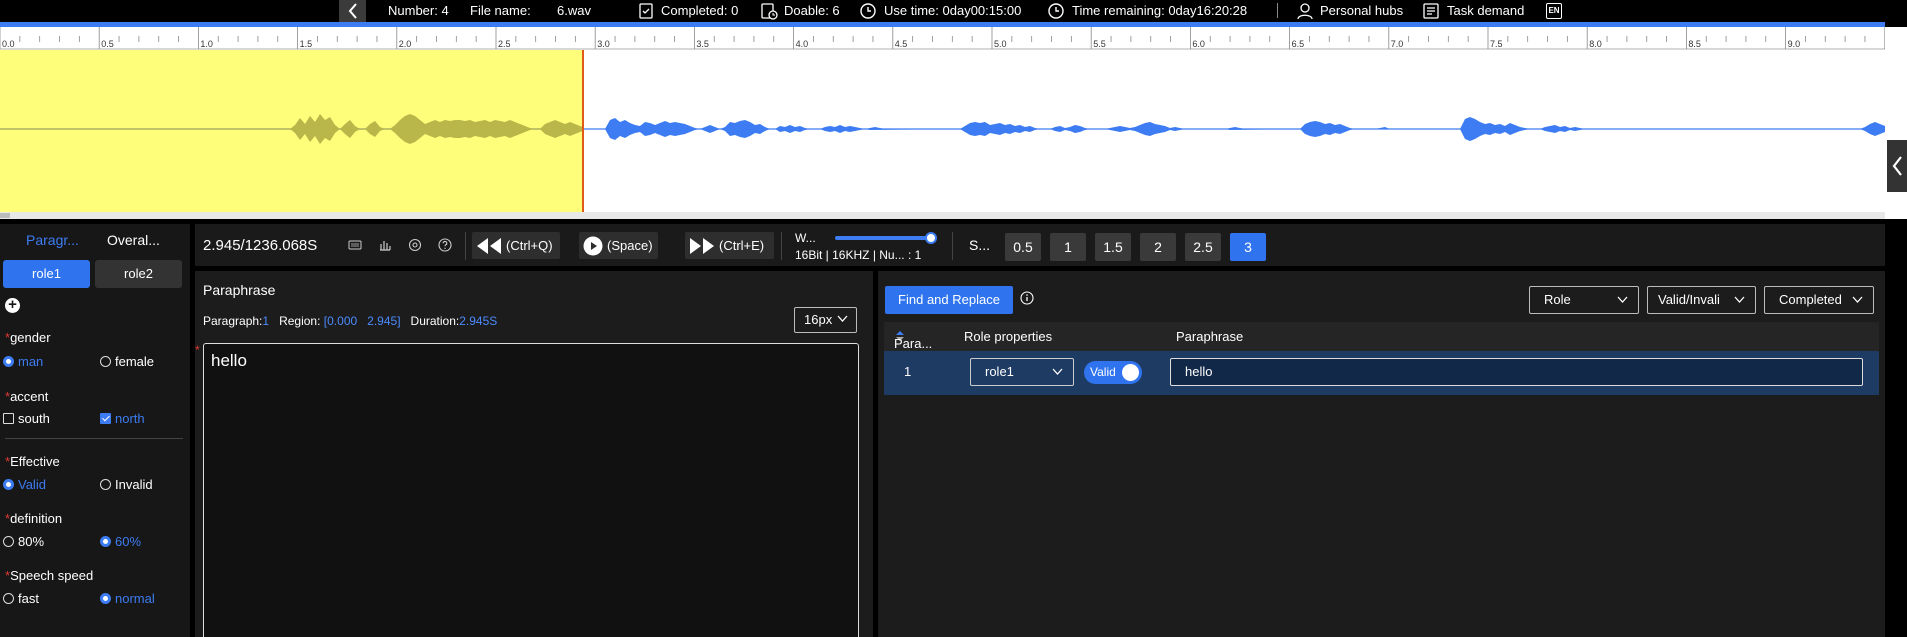 The height and width of the screenshot is (637, 1907). What do you see at coordinates (1584, 300) in the screenshot?
I see `role-filter-select: Role` at bounding box center [1584, 300].